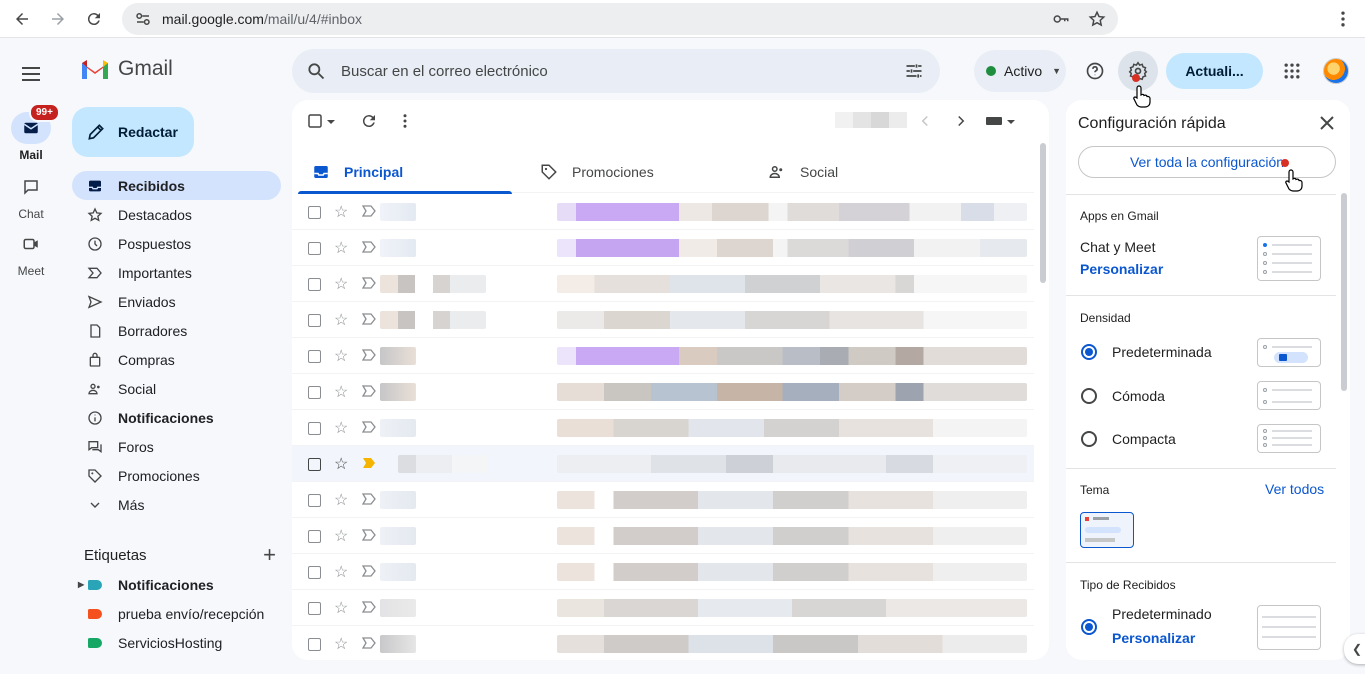  I want to click on search-options-icon, so click(914, 71).